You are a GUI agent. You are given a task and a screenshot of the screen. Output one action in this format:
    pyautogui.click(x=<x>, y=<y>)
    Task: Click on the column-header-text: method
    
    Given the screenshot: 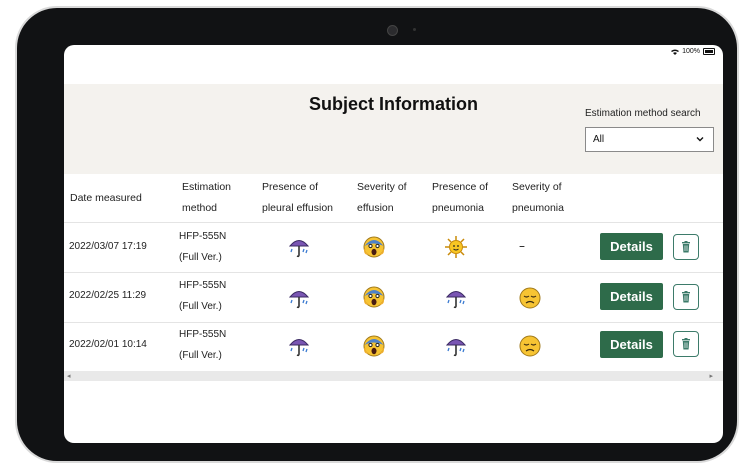 What is the action you would take?
    pyautogui.click(x=200, y=208)
    